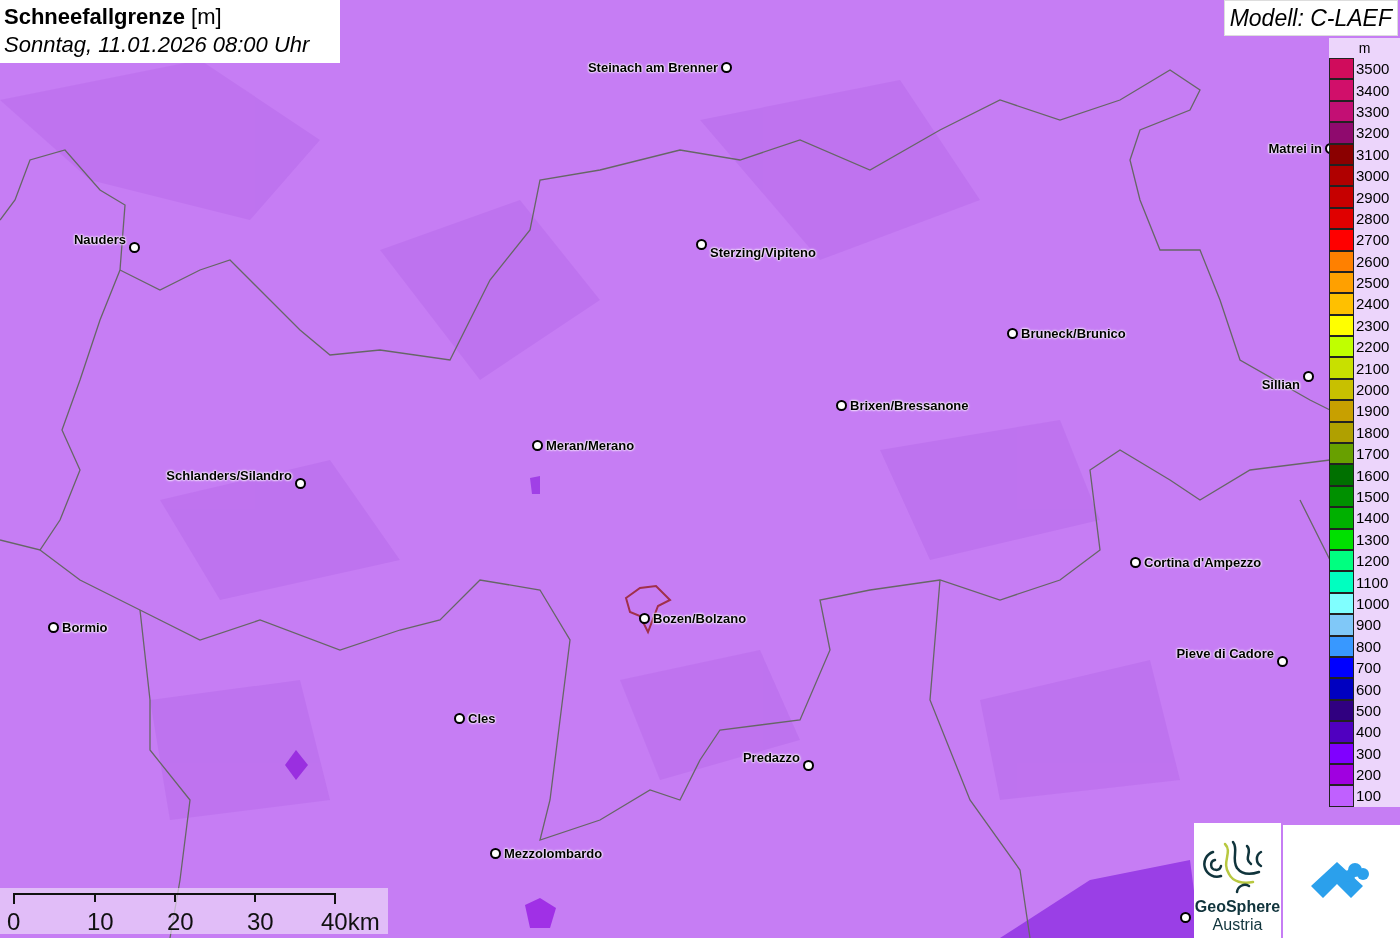  I want to click on town-label: Pieve di Cadore, so click(1225, 653).